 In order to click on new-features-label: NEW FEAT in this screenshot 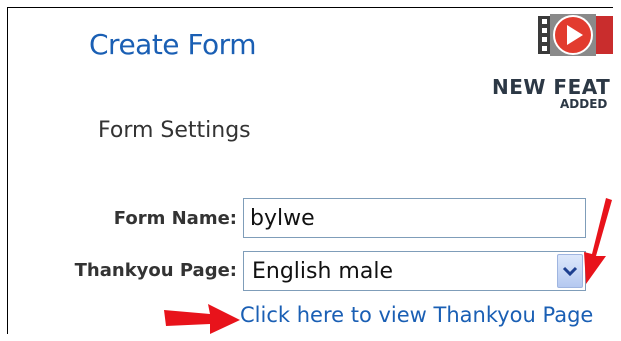, I will do `click(551, 87)`.